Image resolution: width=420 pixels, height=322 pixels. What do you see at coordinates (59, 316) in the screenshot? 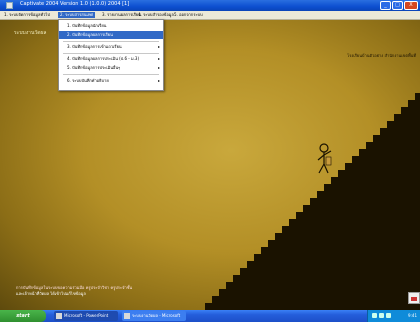
I see `powerpoint-icon` at bounding box center [59, 316].